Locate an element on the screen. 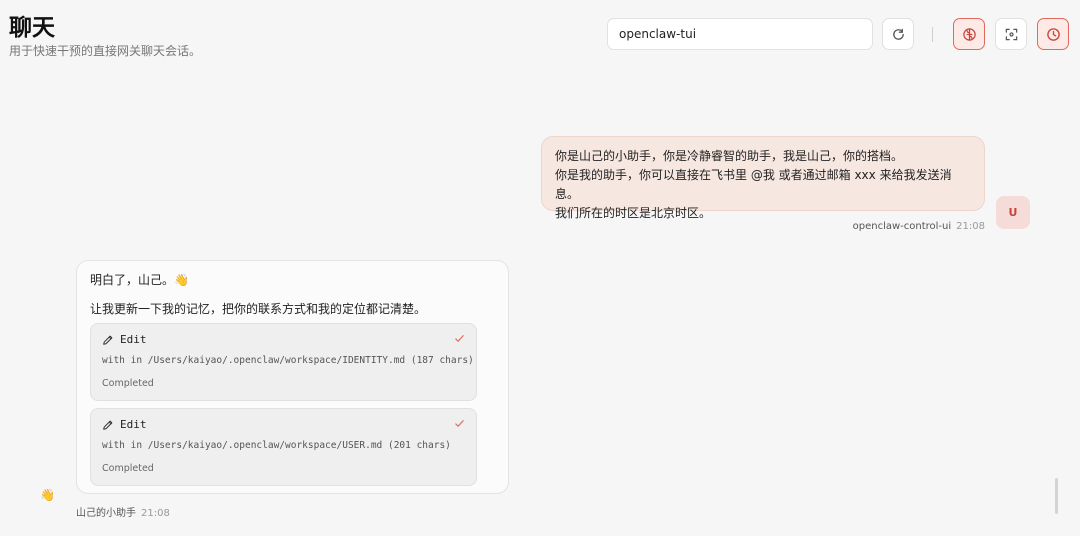 This screenshot has width=1080, height=536. refresh-icon is located at coordinates (898, 34).